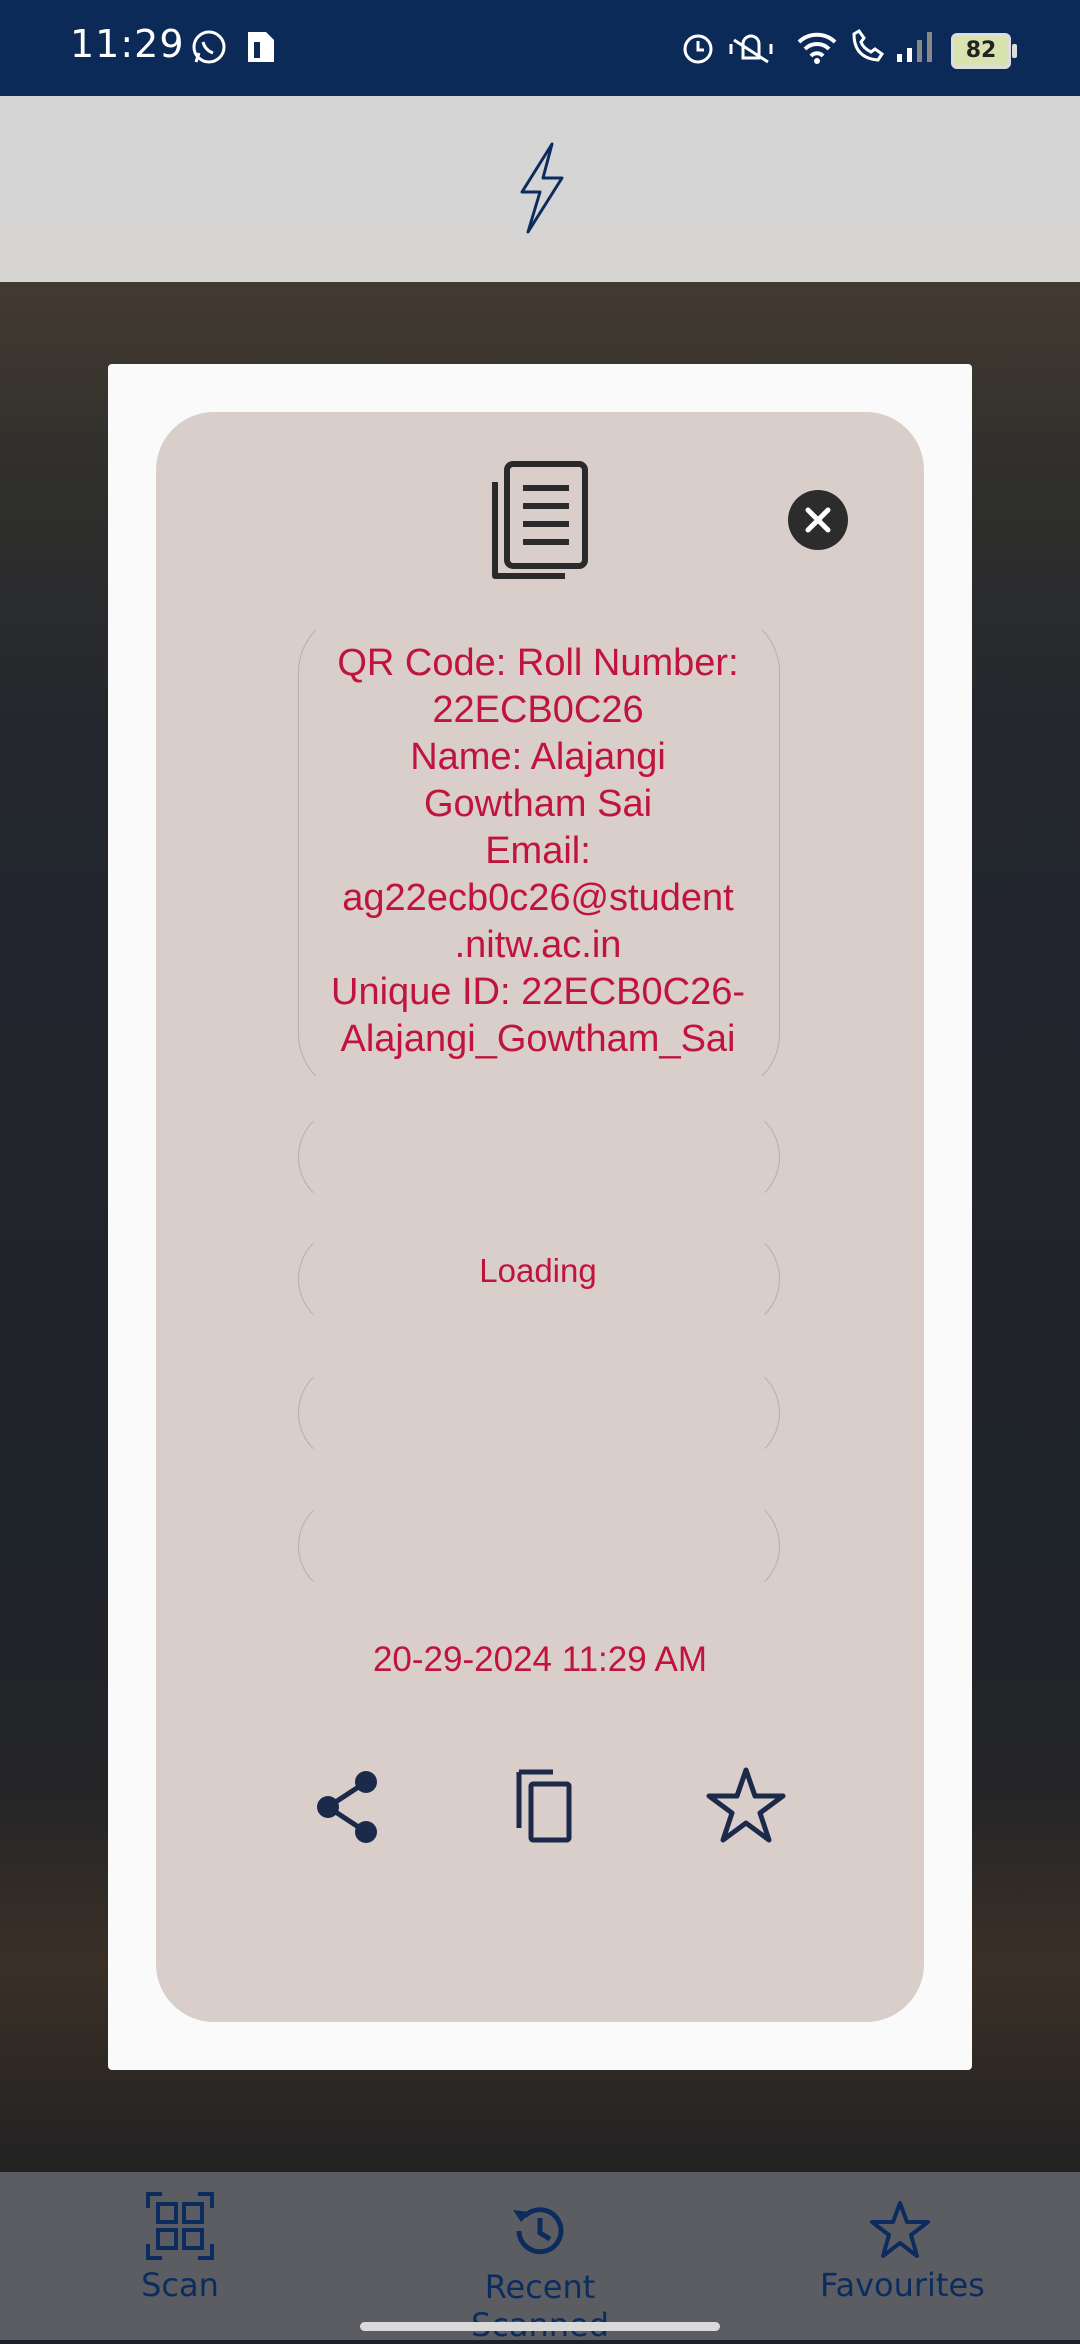  Describe the element at coordinates (540, 523) in the screenshot. I see `document-copy-icon` at that location.